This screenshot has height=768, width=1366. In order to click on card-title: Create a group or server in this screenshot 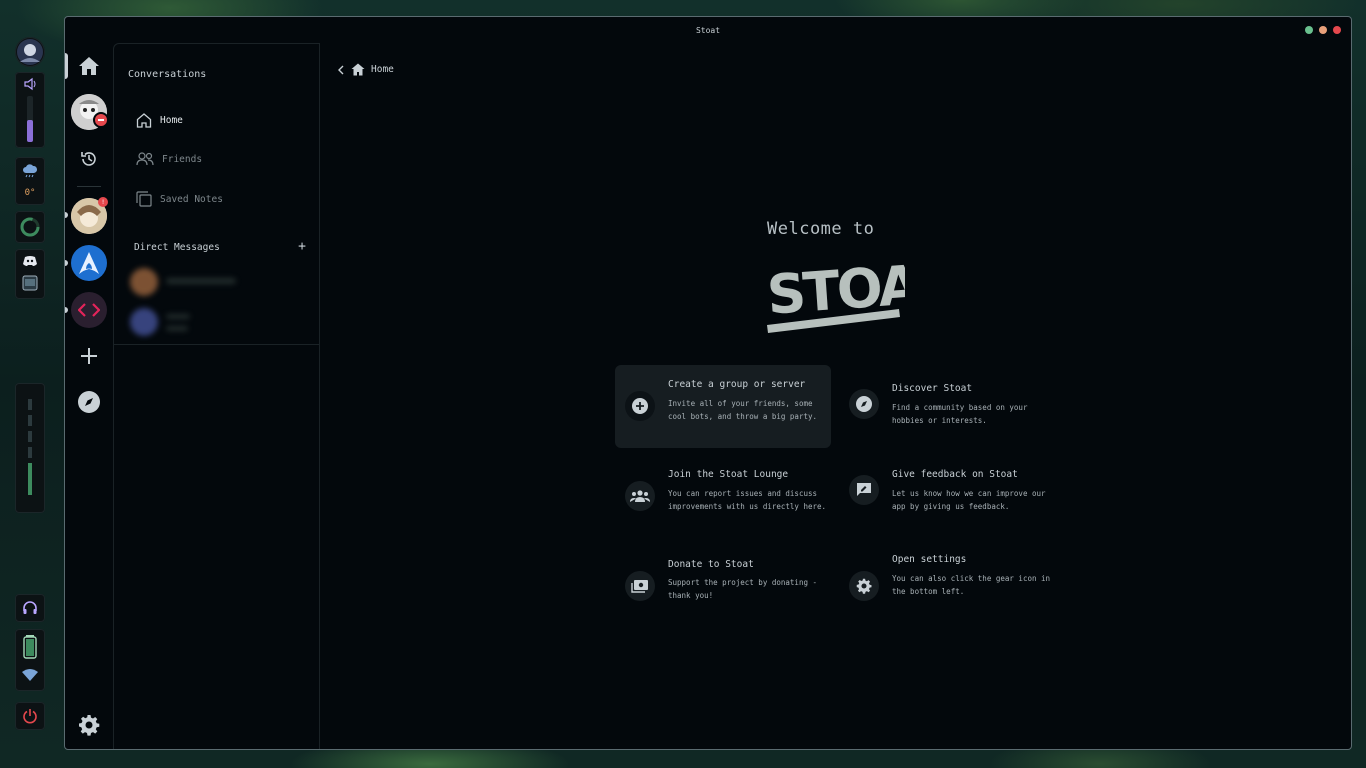, I will do `click(737, 384)`.